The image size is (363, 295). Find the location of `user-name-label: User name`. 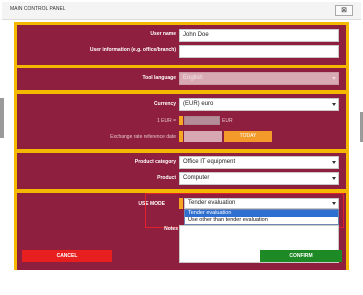

user-name-label: User name is located at coordinates (163, 34).